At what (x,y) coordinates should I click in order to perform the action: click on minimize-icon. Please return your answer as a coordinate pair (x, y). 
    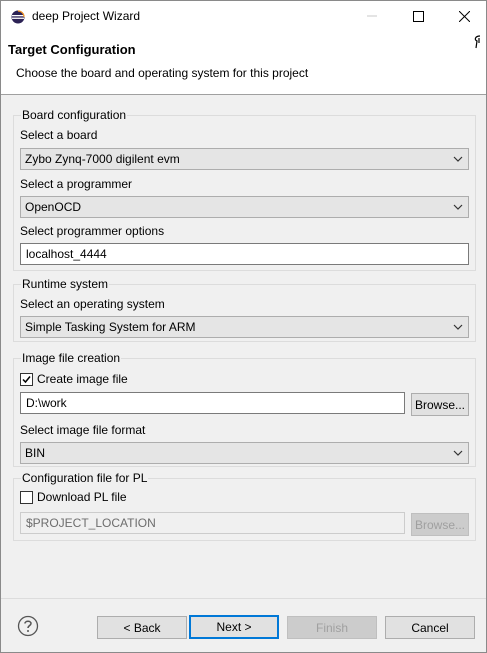
    Looking at the image, I should click on (372, 16).